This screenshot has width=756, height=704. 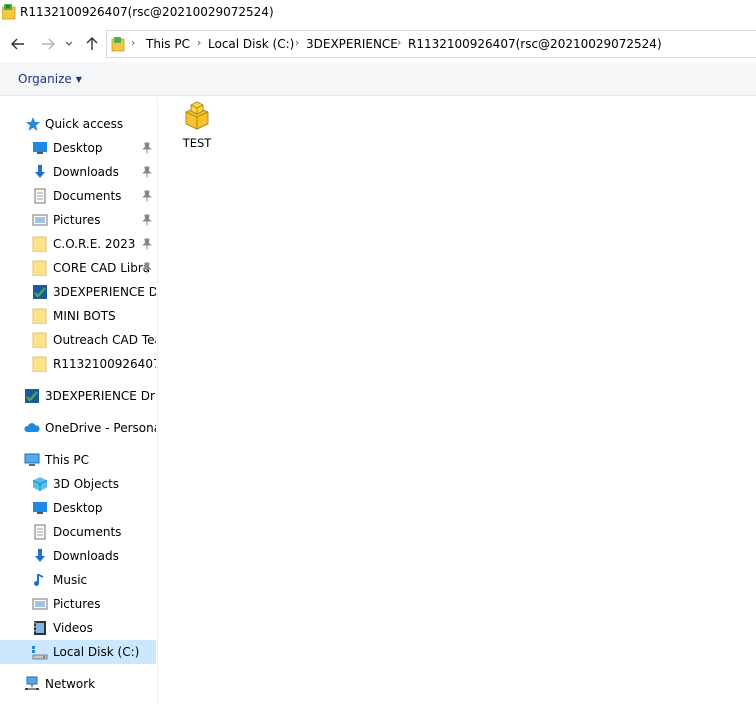 I want to click on nav-label: 3D Objects, so click(x=86, y=484).